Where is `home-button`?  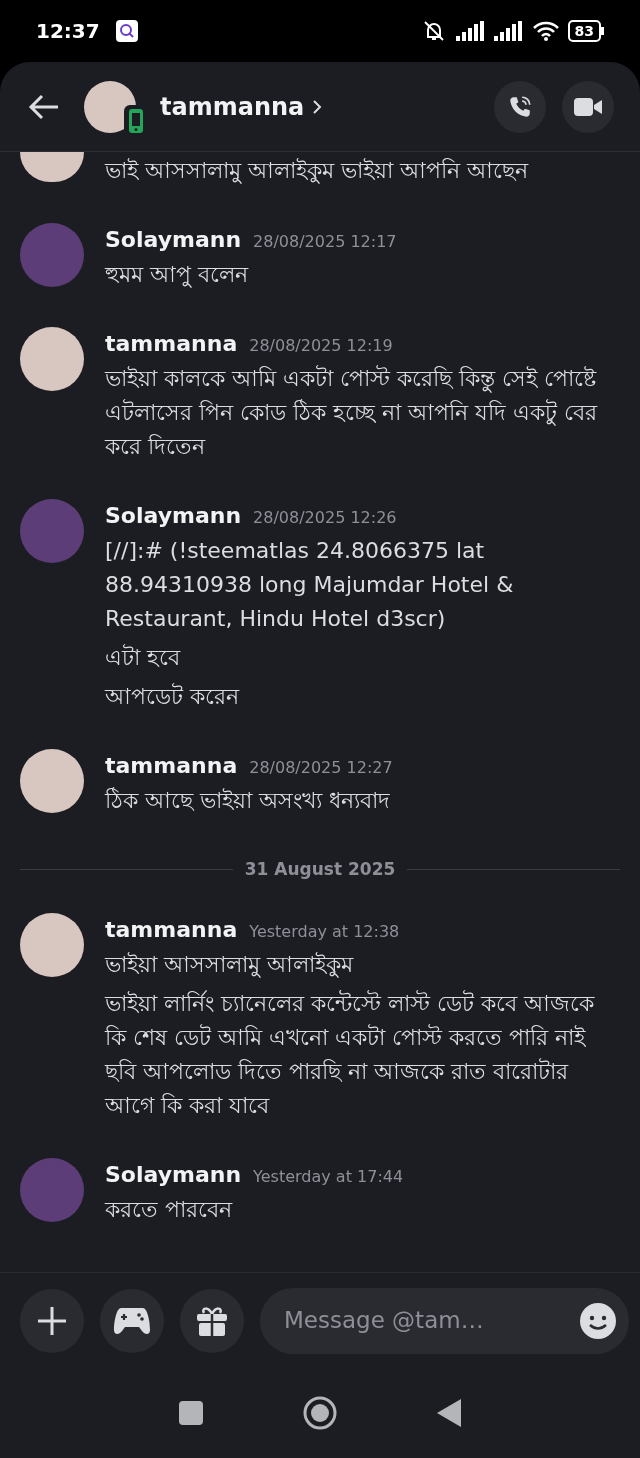
home-button is located at coordinates (320, 1413).